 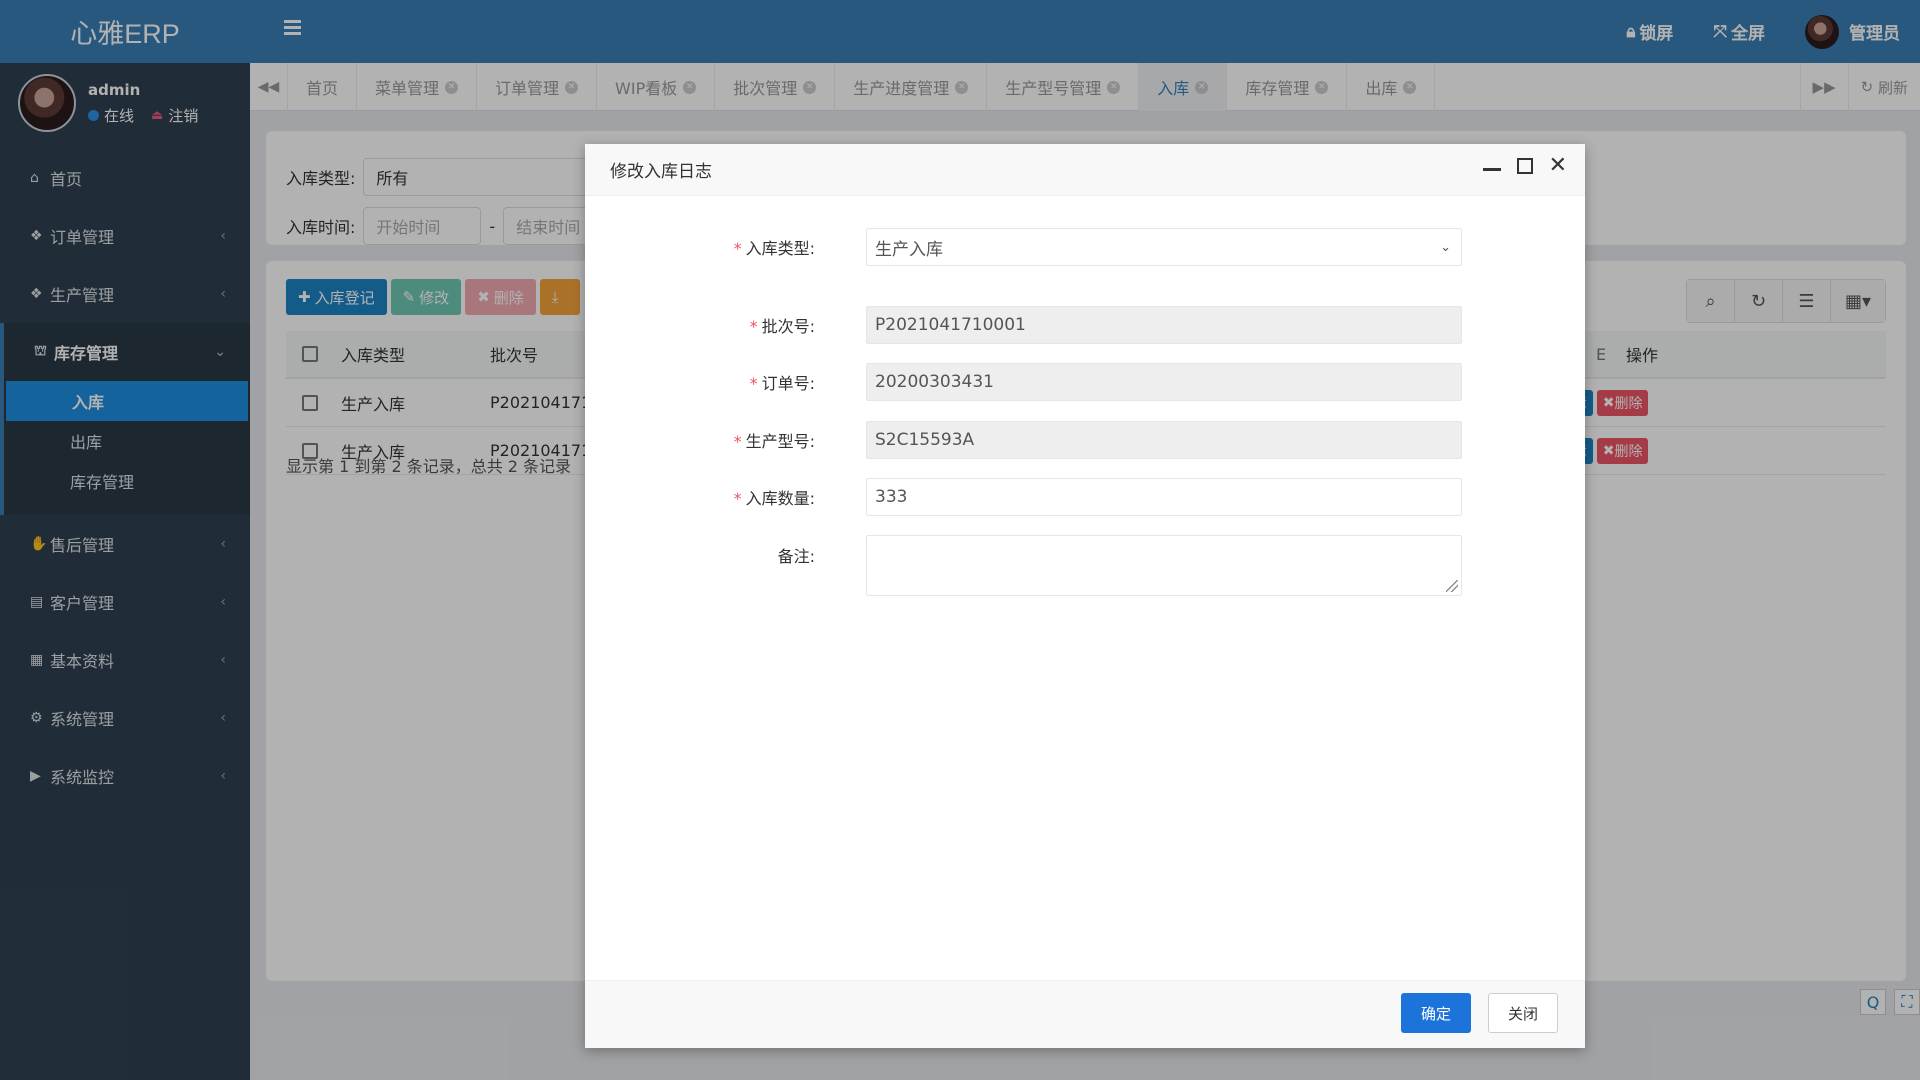 What do you see at coordinates (774, 248) in the screenshot?
I see `field-label-type: * 入库类型:` at bounding box center [774, 248].